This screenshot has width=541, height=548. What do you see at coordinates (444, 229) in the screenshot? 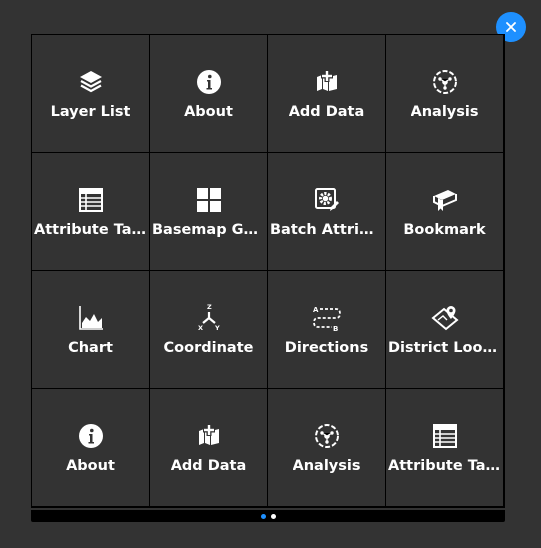
I see `widget-tile-label: Bookmark` at bounding box center [444, 229].